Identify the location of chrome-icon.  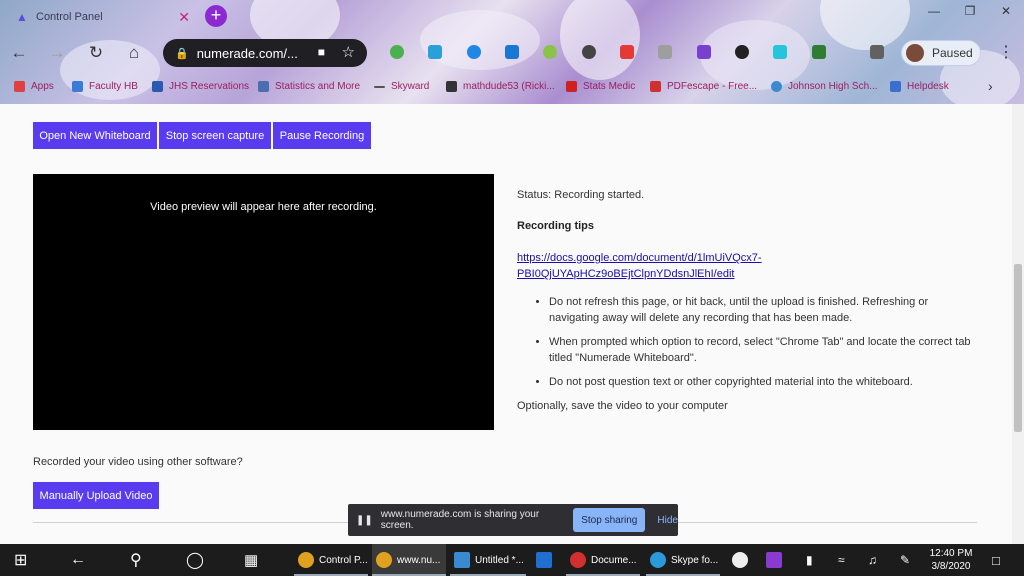
(384, 560).